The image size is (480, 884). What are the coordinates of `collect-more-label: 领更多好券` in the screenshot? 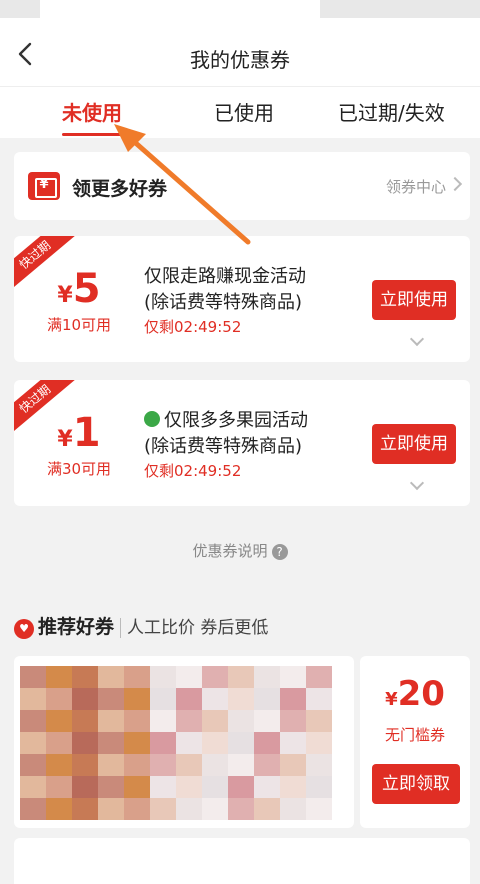 It's located at (120, 189).